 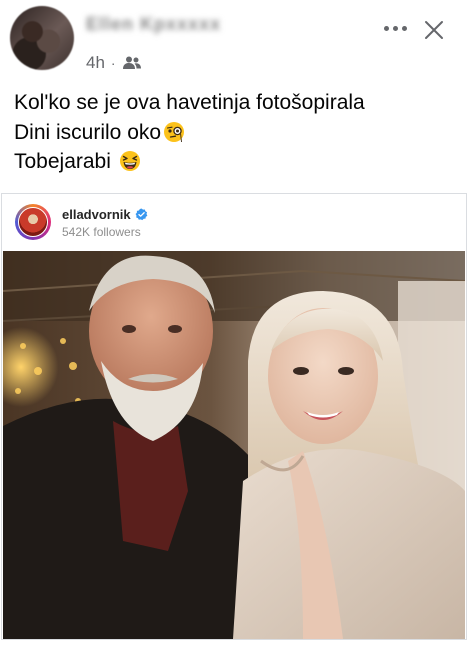 I want to click on author-avatar, so click(x=42, y=38).